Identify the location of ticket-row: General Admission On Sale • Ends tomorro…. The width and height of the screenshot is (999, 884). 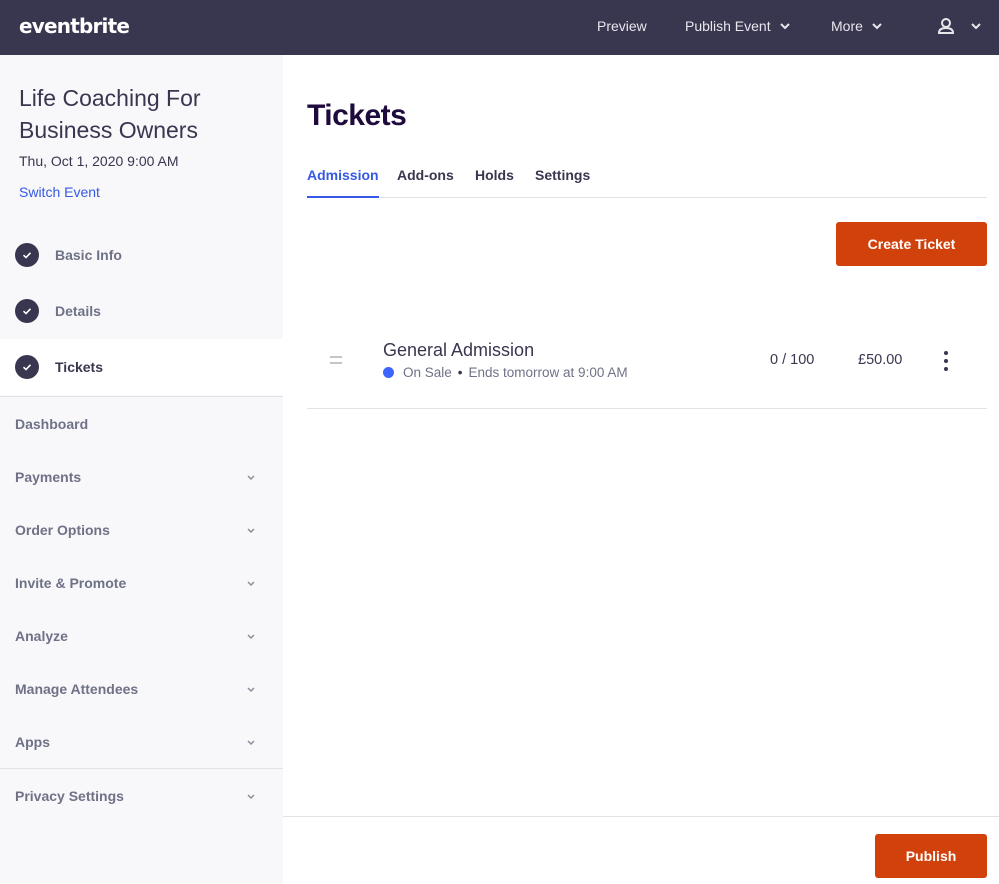
(647, 363).